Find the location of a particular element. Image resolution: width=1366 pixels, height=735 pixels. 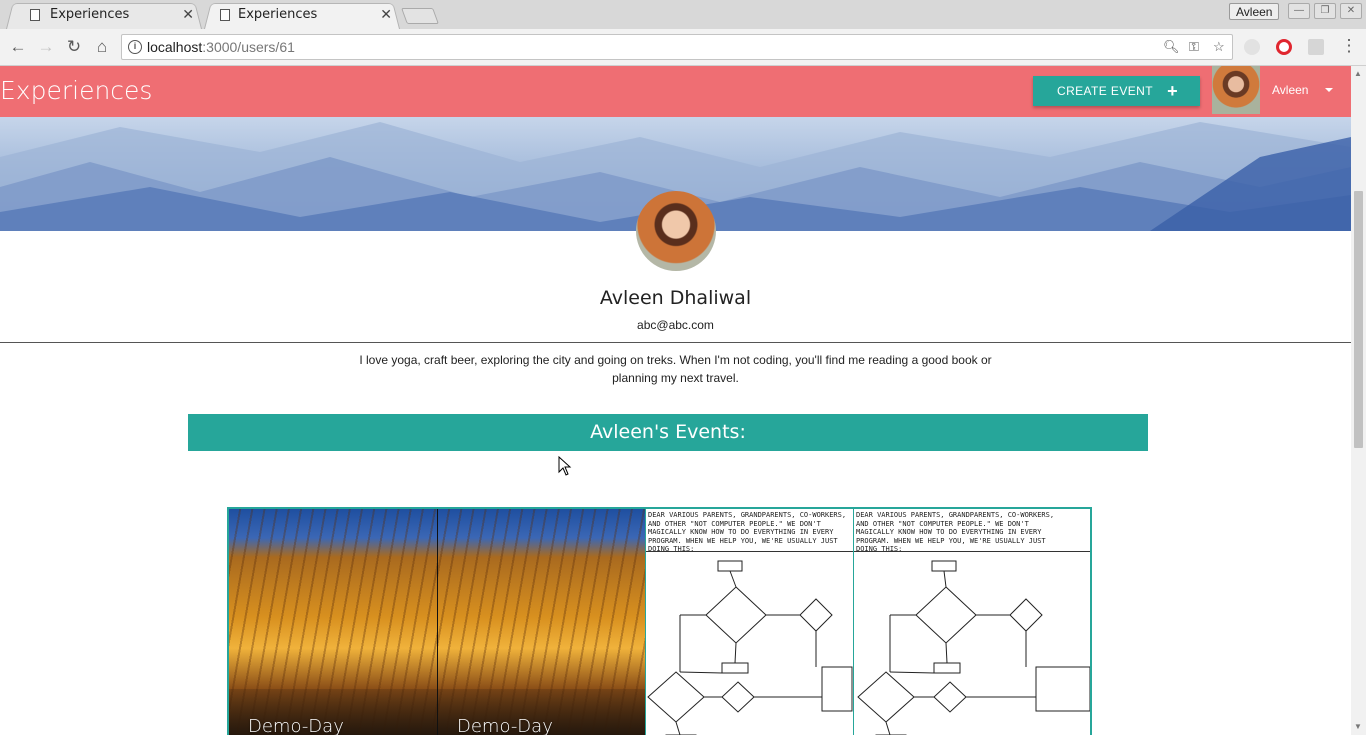

scrollbar-thumb is located at coordinates (1358, 319).